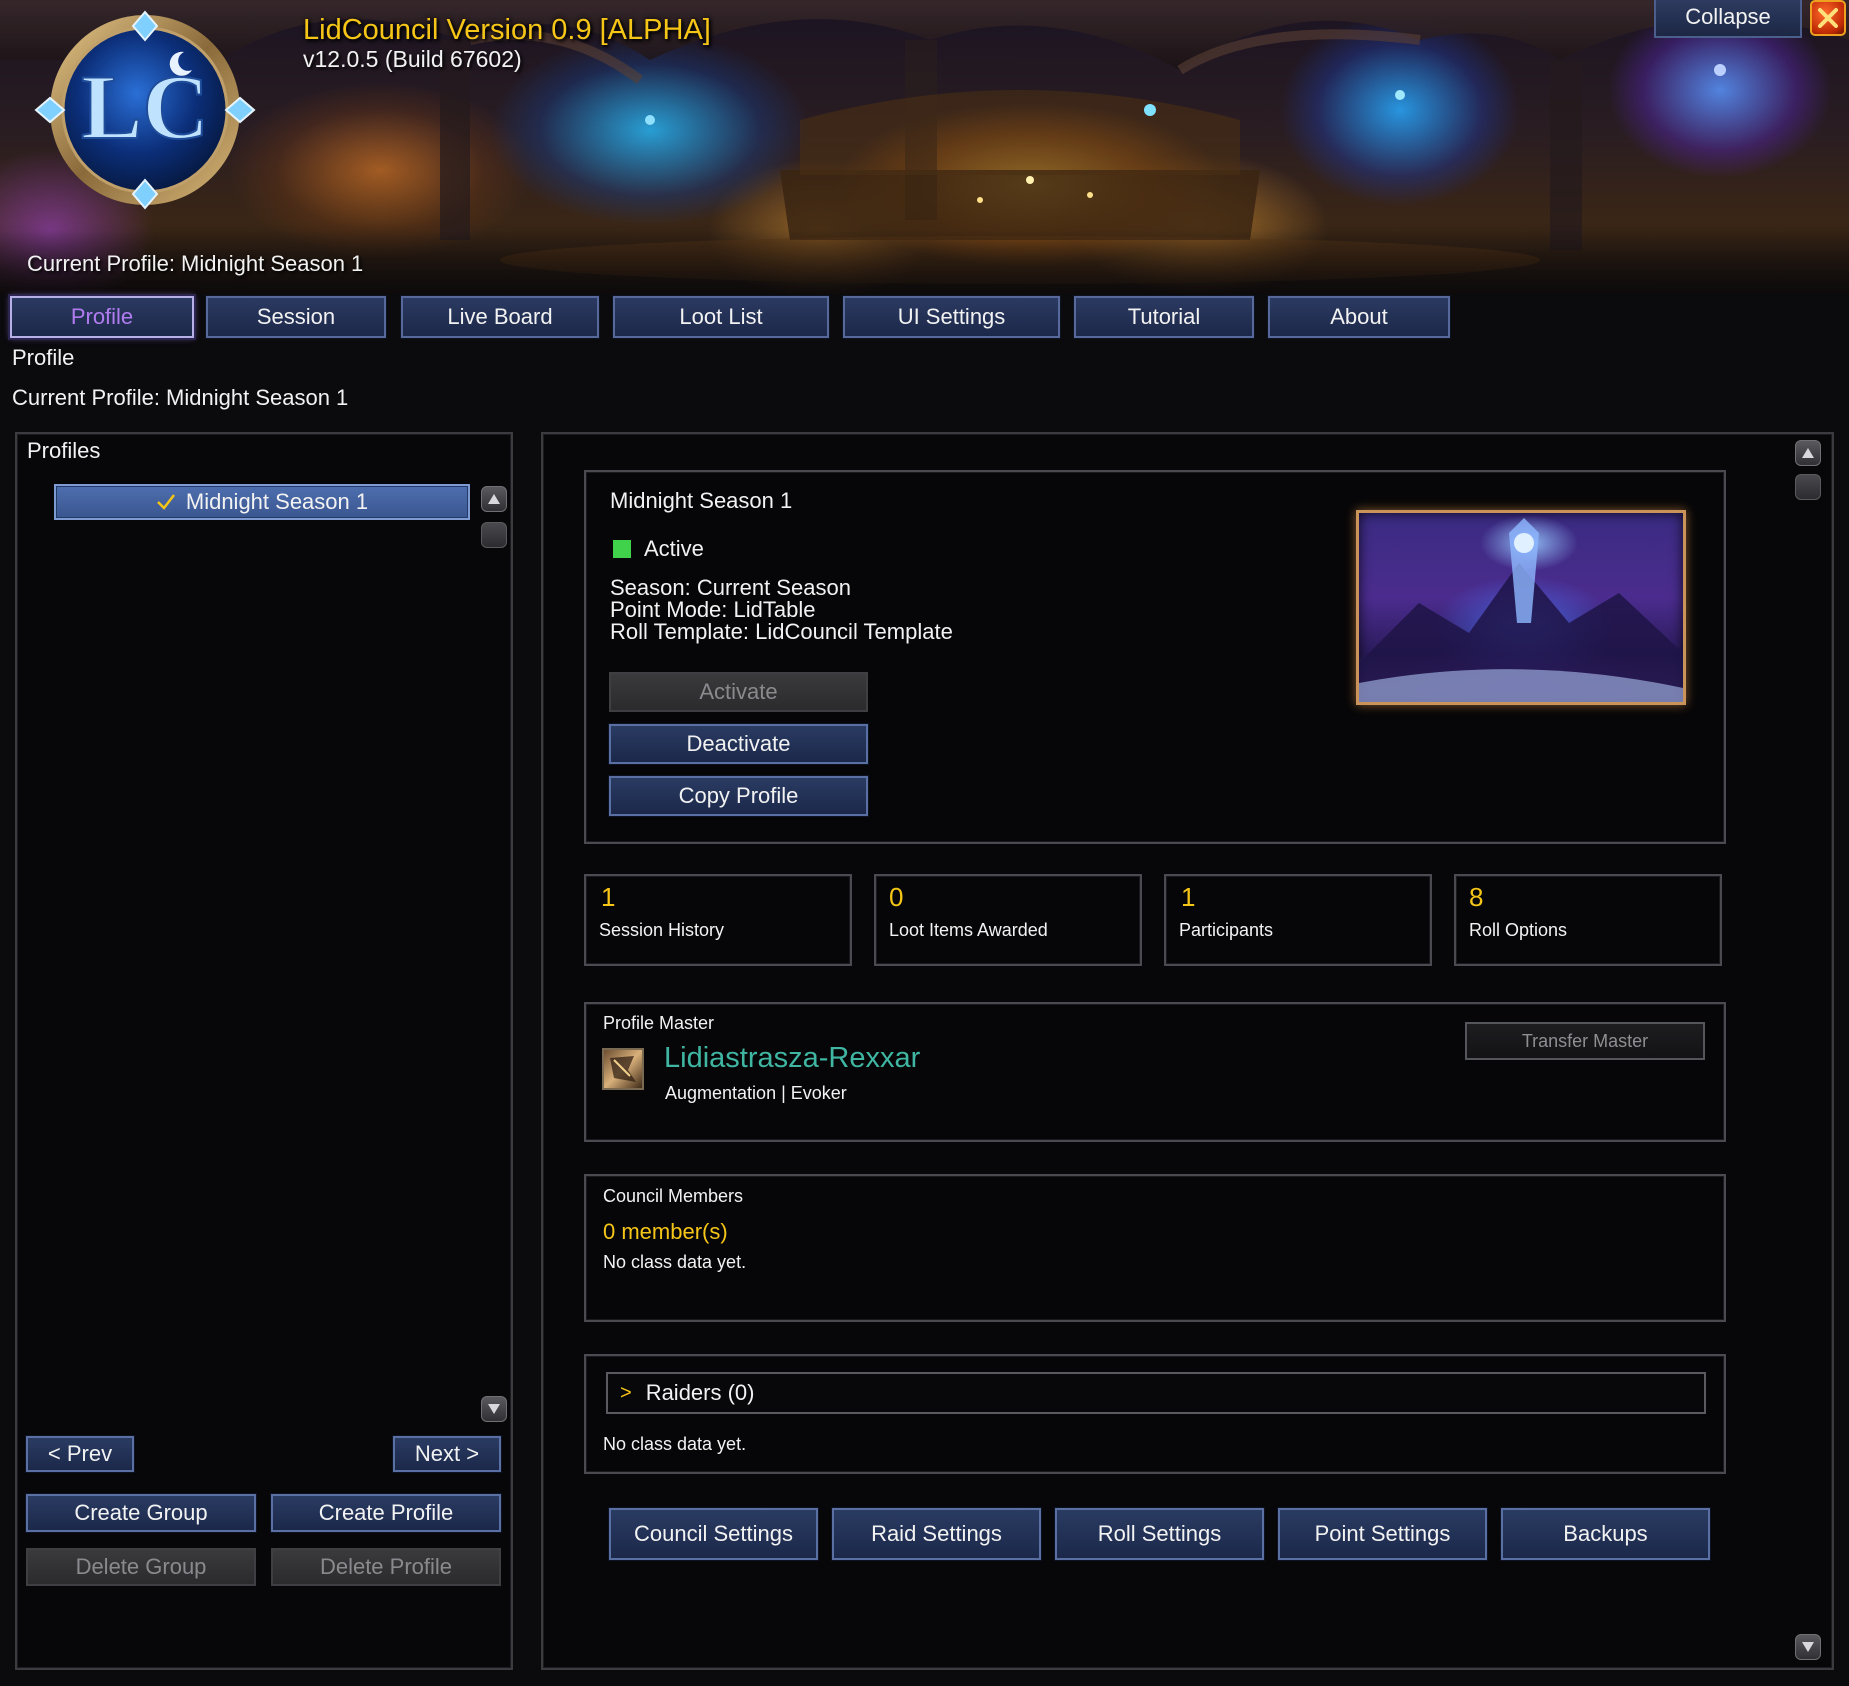 The image size is (1849, 1686). I want to click on next-button: Next >, so click(447, 1454).